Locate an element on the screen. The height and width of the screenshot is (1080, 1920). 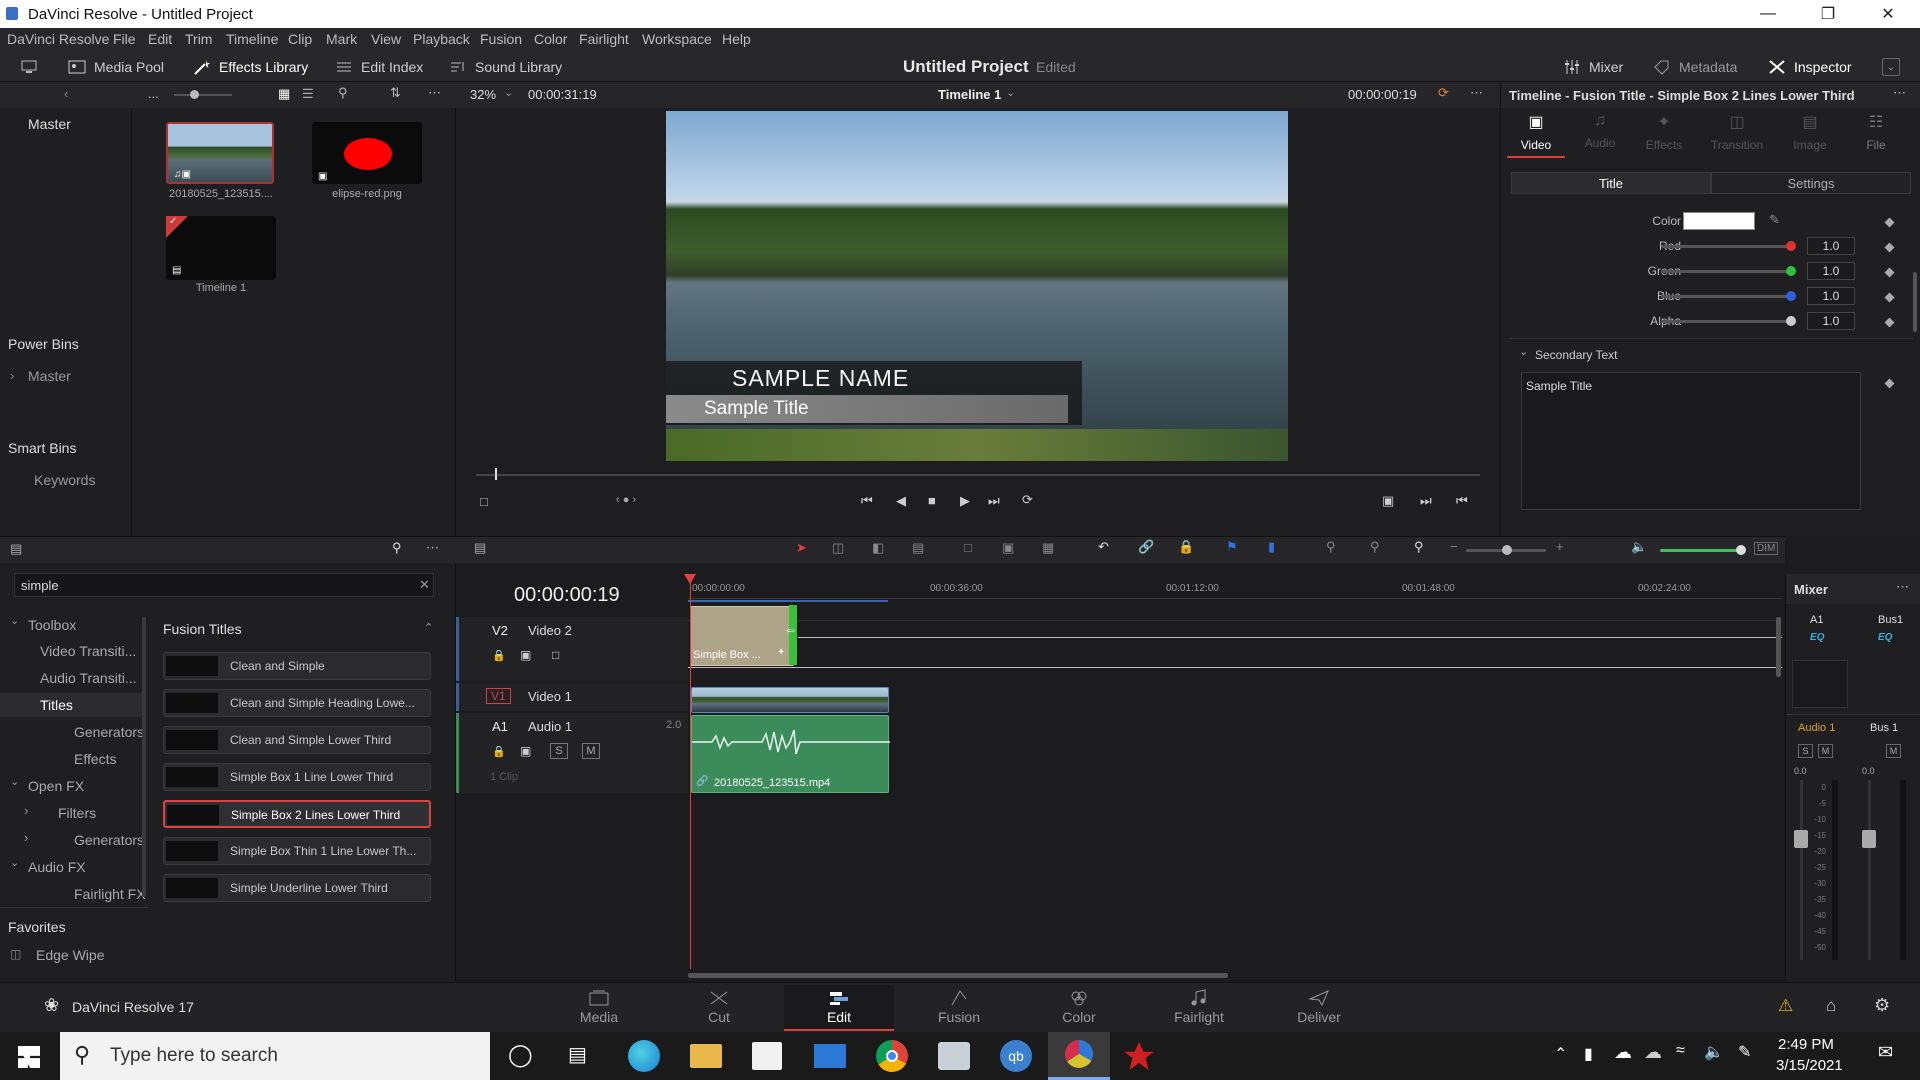
volume-slider is located at coordinates (1700, 550).